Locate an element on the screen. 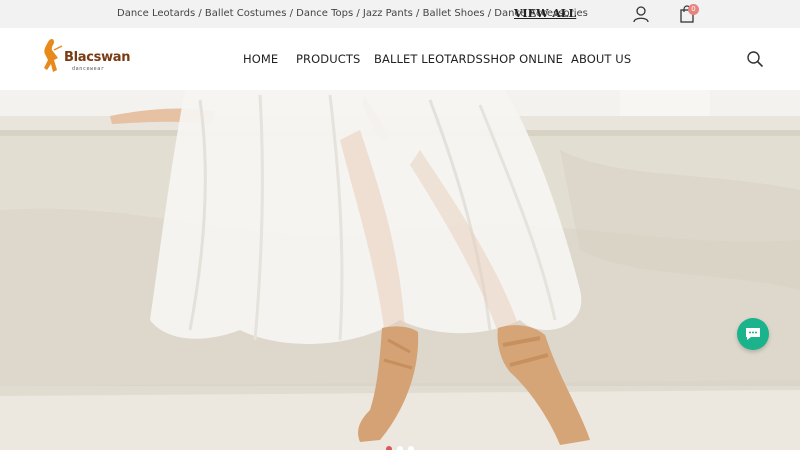 This screenshot has width=800, height=450. user-icon is located at coordinates (641, 14).